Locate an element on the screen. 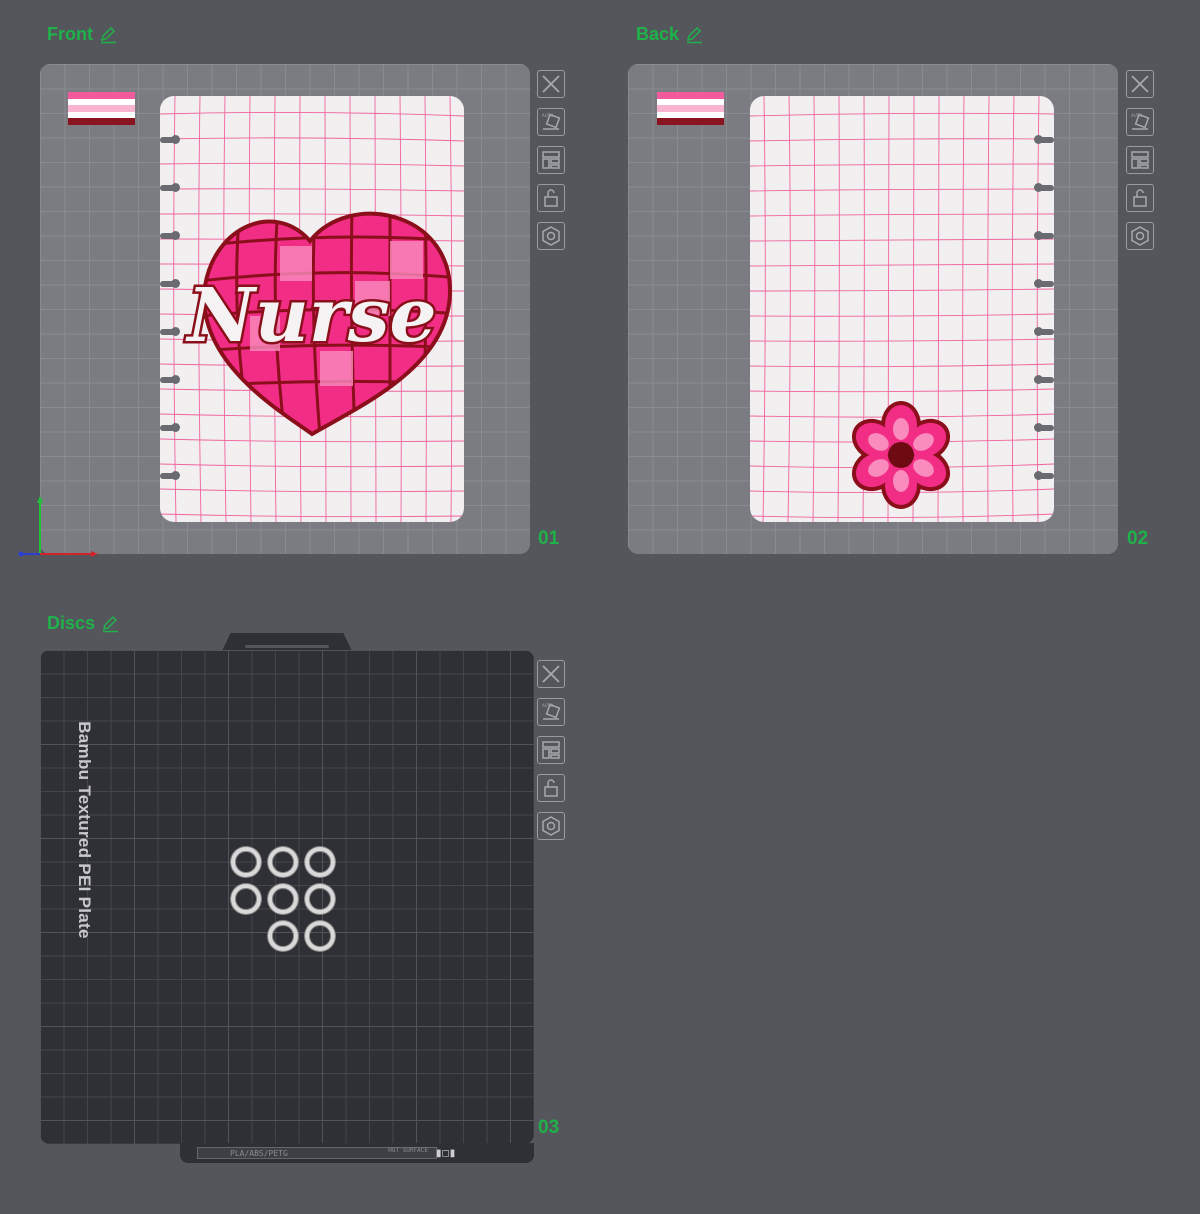 Image resolution: width=1200 pixels, height=1214 pixels. plate-toolbar-back: AUTO is located at coordinates (1142, 160).